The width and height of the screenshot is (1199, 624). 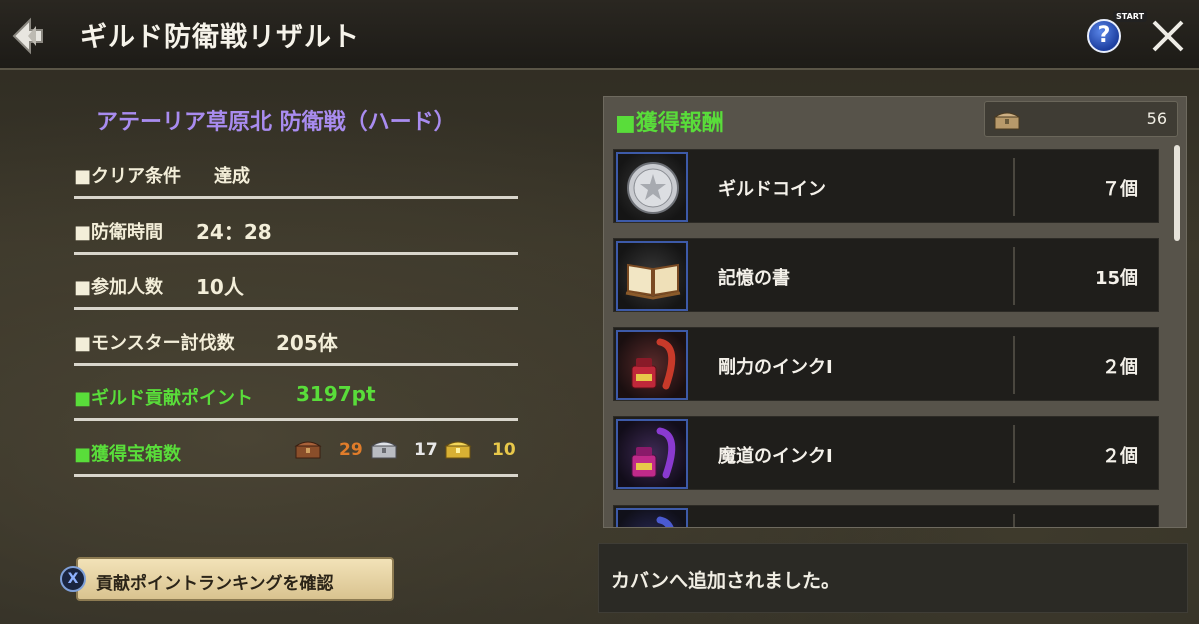 What do you see at coordinates (775, 456) in the screenshot?
I see `reward-name: 魔道のインクⅠ` at bounding box center [775, 456].